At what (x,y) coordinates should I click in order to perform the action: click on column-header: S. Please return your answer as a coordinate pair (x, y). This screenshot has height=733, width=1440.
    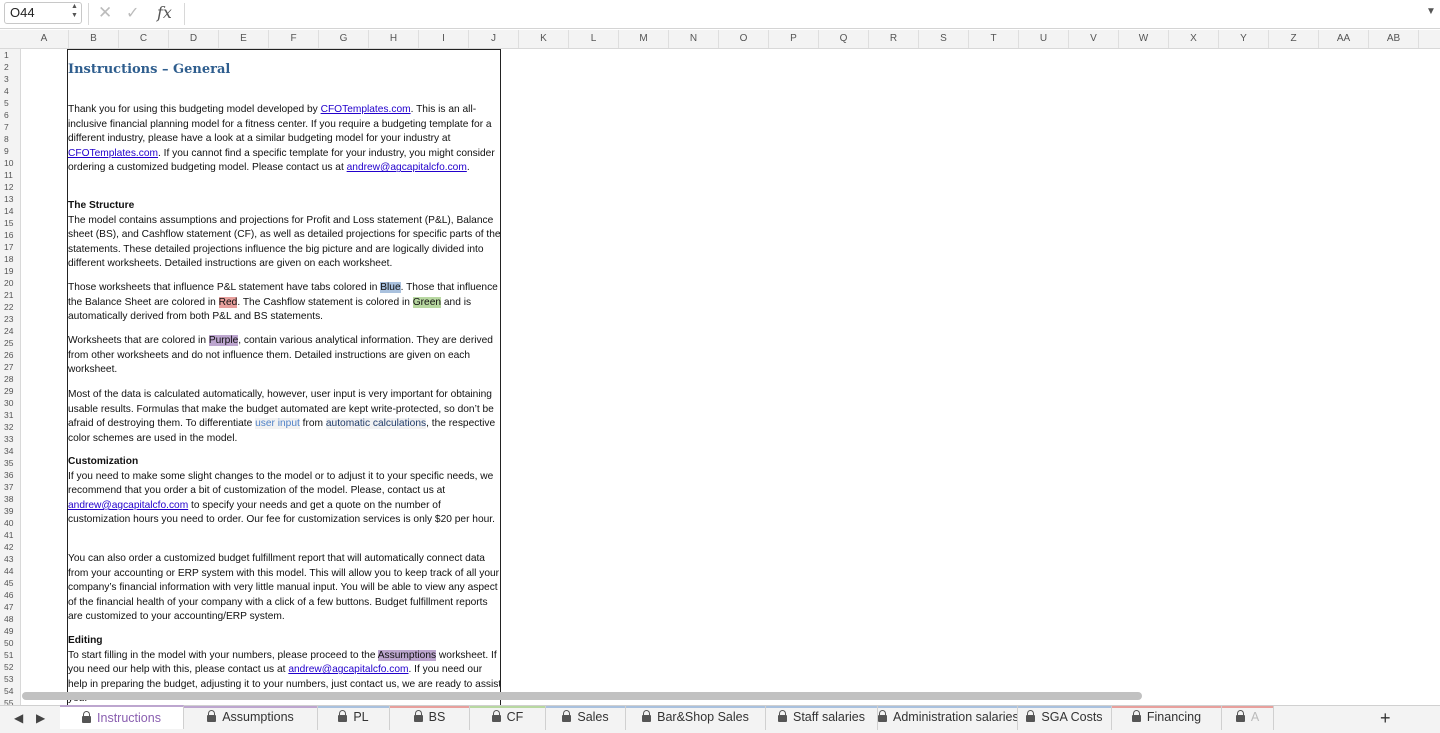
    Looking at the image, I should click on (944, 39).